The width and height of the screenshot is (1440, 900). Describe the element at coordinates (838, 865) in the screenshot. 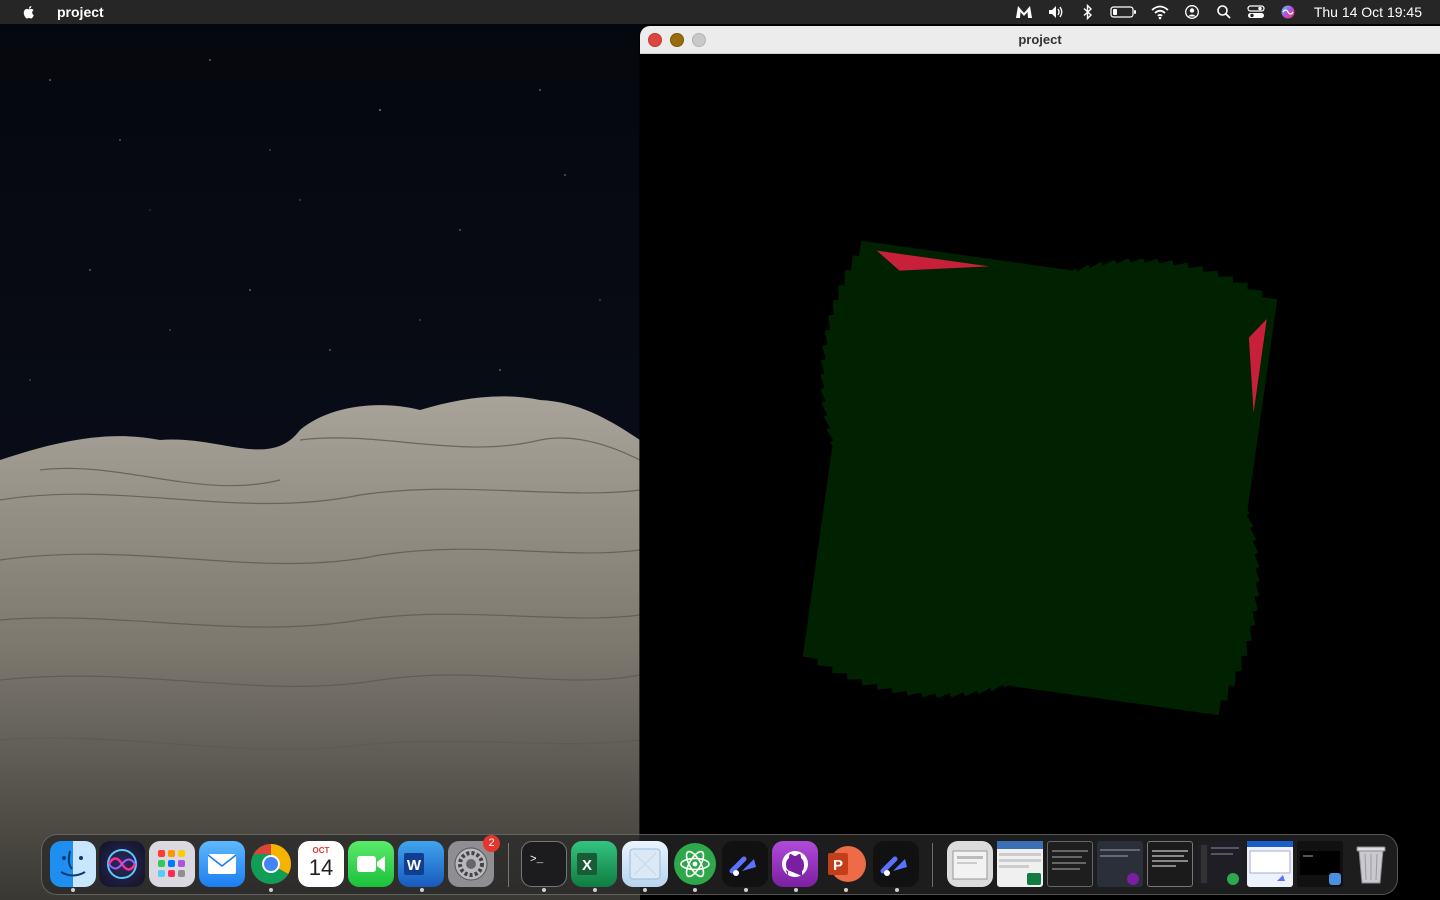

I see `svg-text: P` at that location.